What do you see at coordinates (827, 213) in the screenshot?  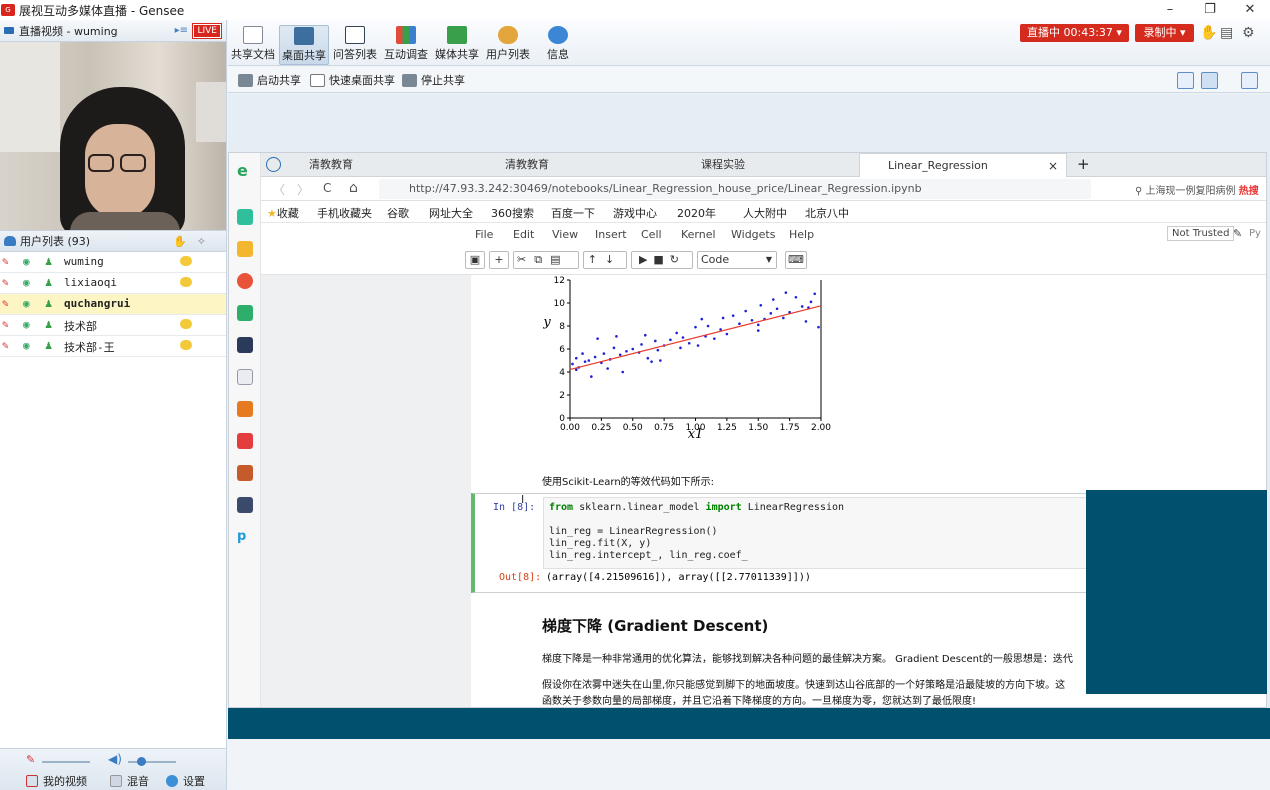 I see `bookmark-item: 北京八中` at bounding box center [827, 213].